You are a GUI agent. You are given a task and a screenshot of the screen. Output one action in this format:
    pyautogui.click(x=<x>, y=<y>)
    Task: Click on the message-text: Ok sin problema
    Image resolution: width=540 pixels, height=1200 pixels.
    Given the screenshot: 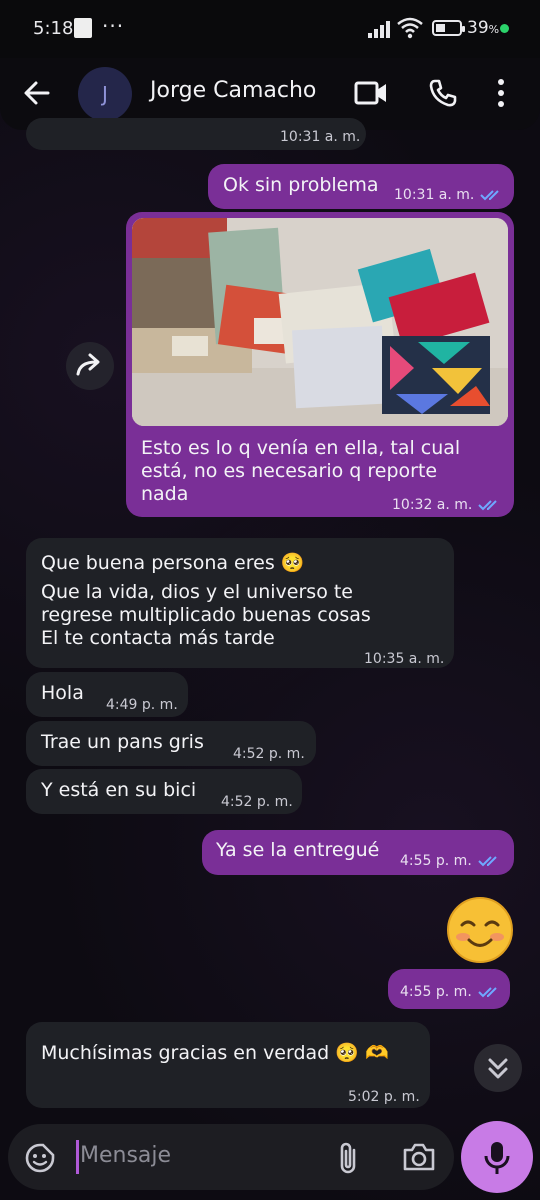 What is the action you would take?
    pyautogui.click(x=301, y=185)
    